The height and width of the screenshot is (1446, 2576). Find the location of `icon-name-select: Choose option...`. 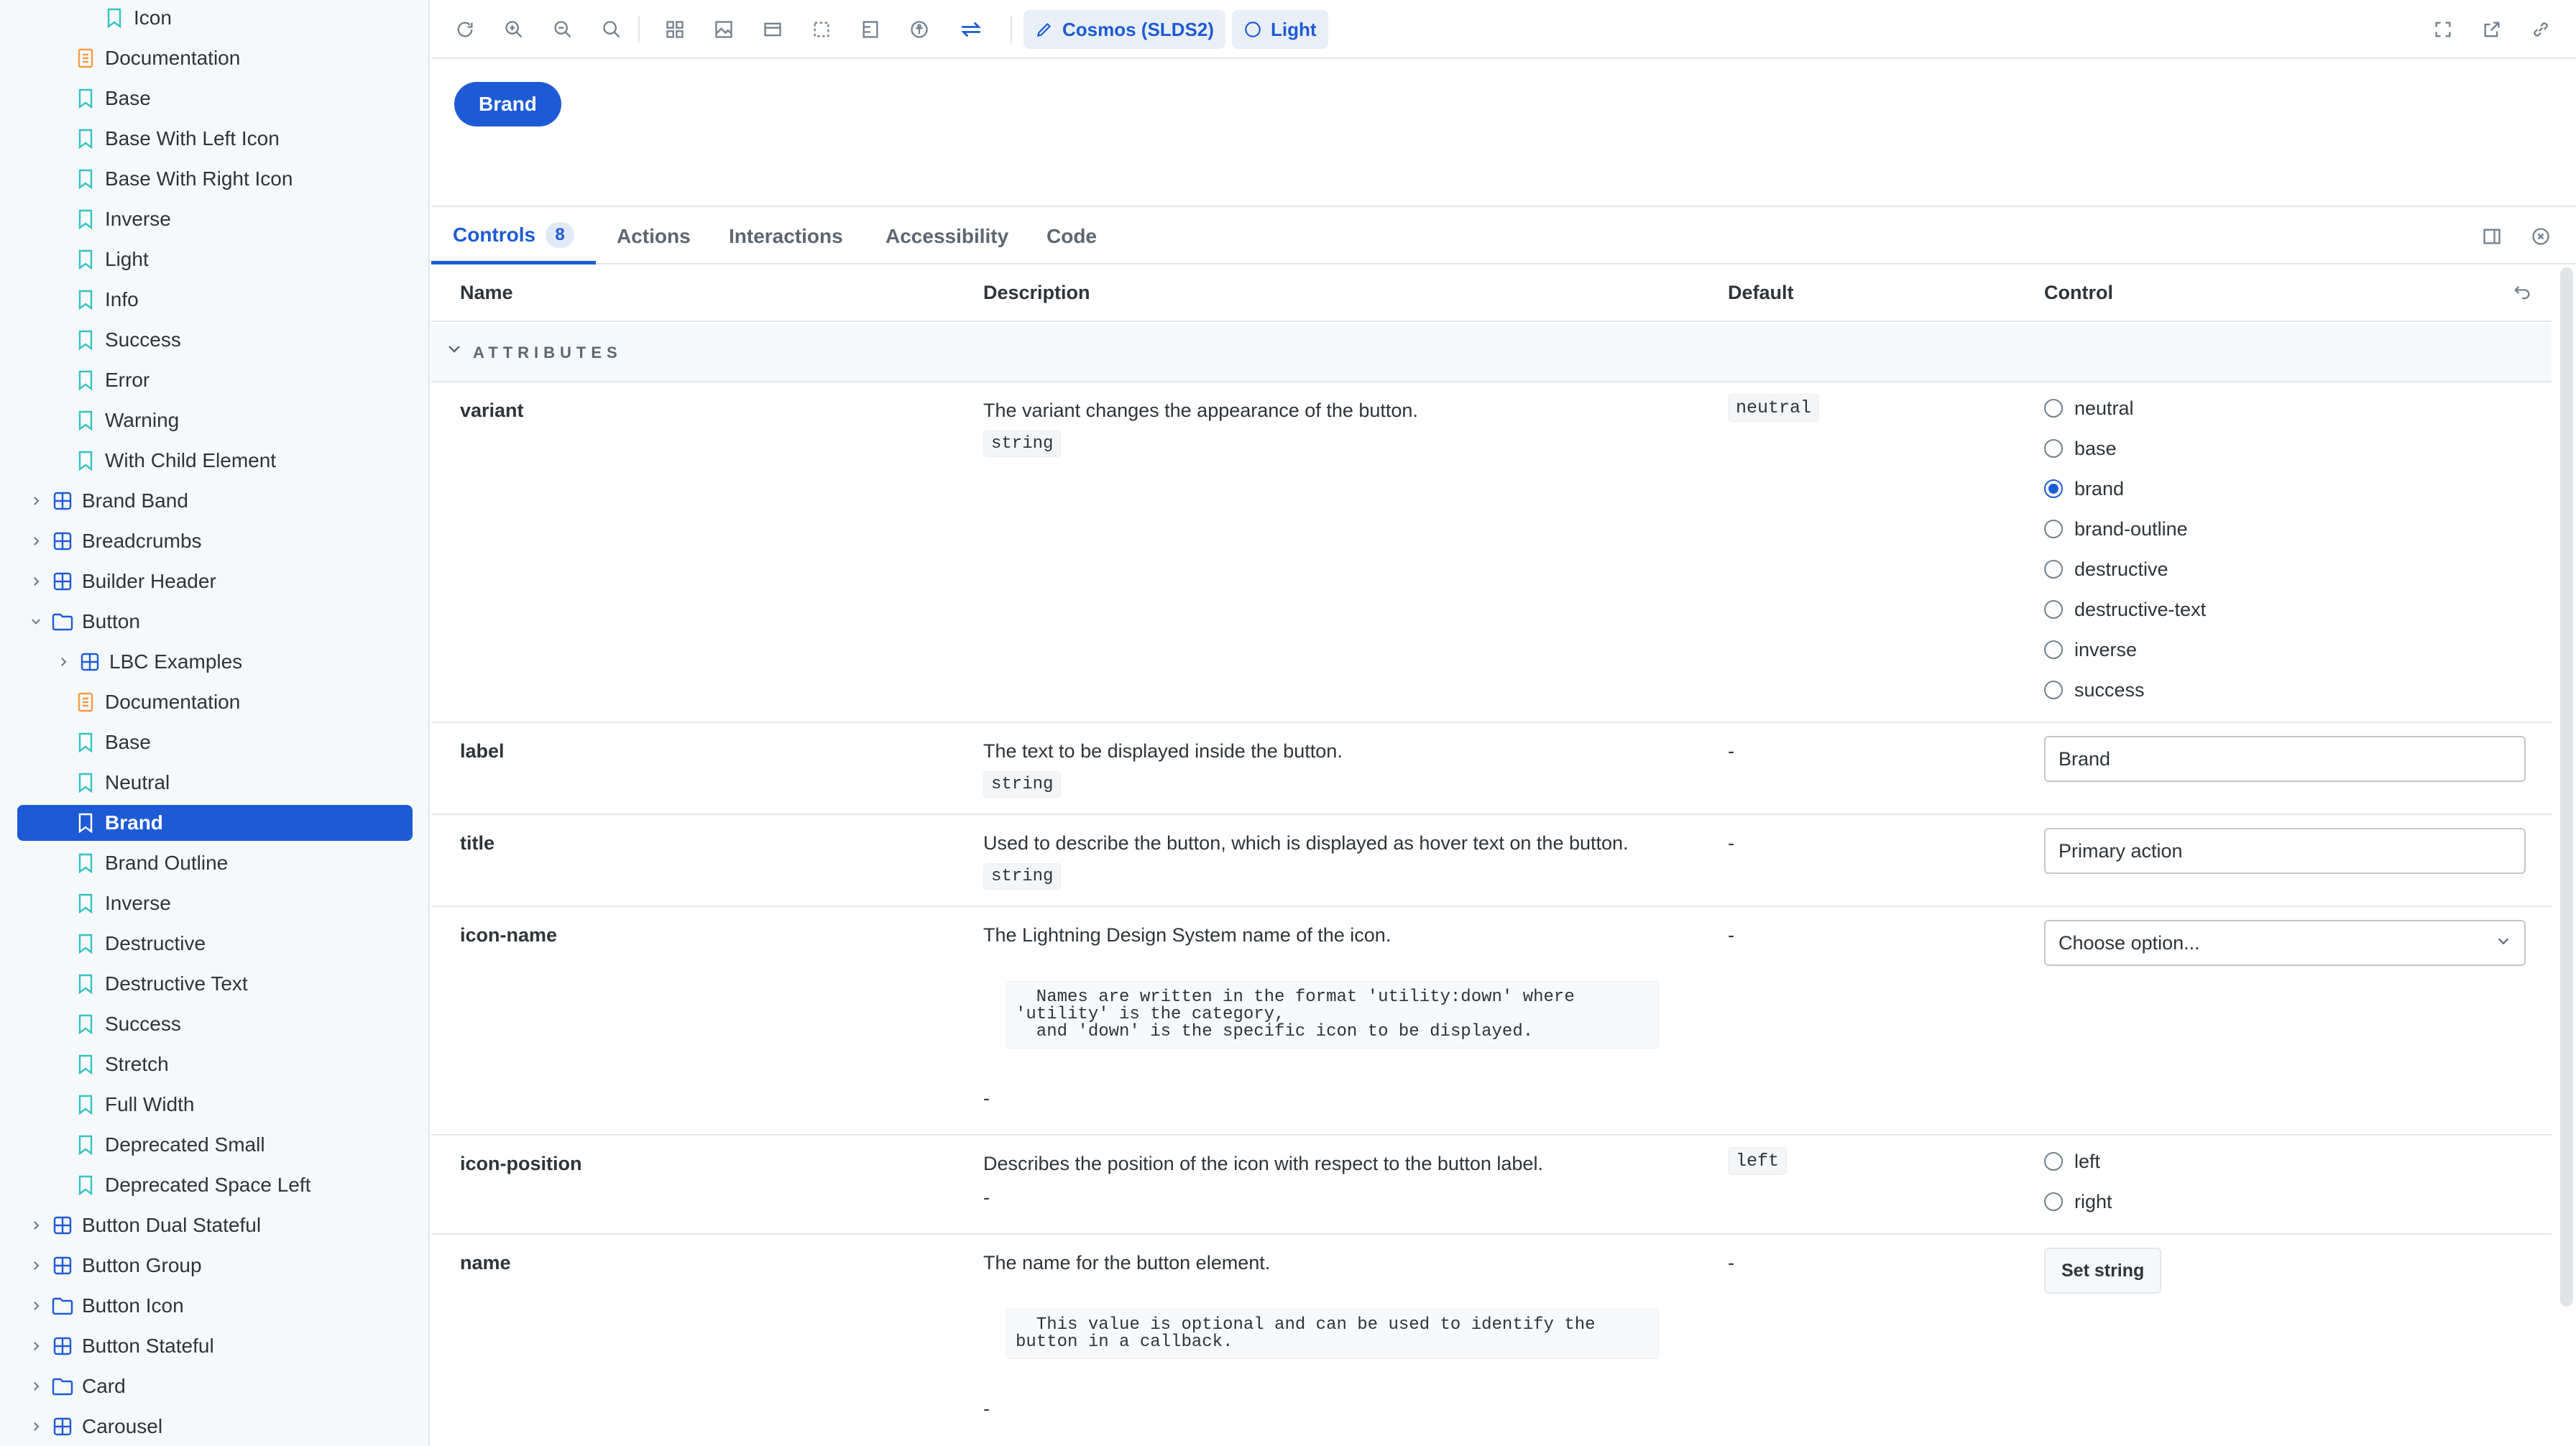

icon-name-select: Choose option... is located at coordinates (2285, 943).